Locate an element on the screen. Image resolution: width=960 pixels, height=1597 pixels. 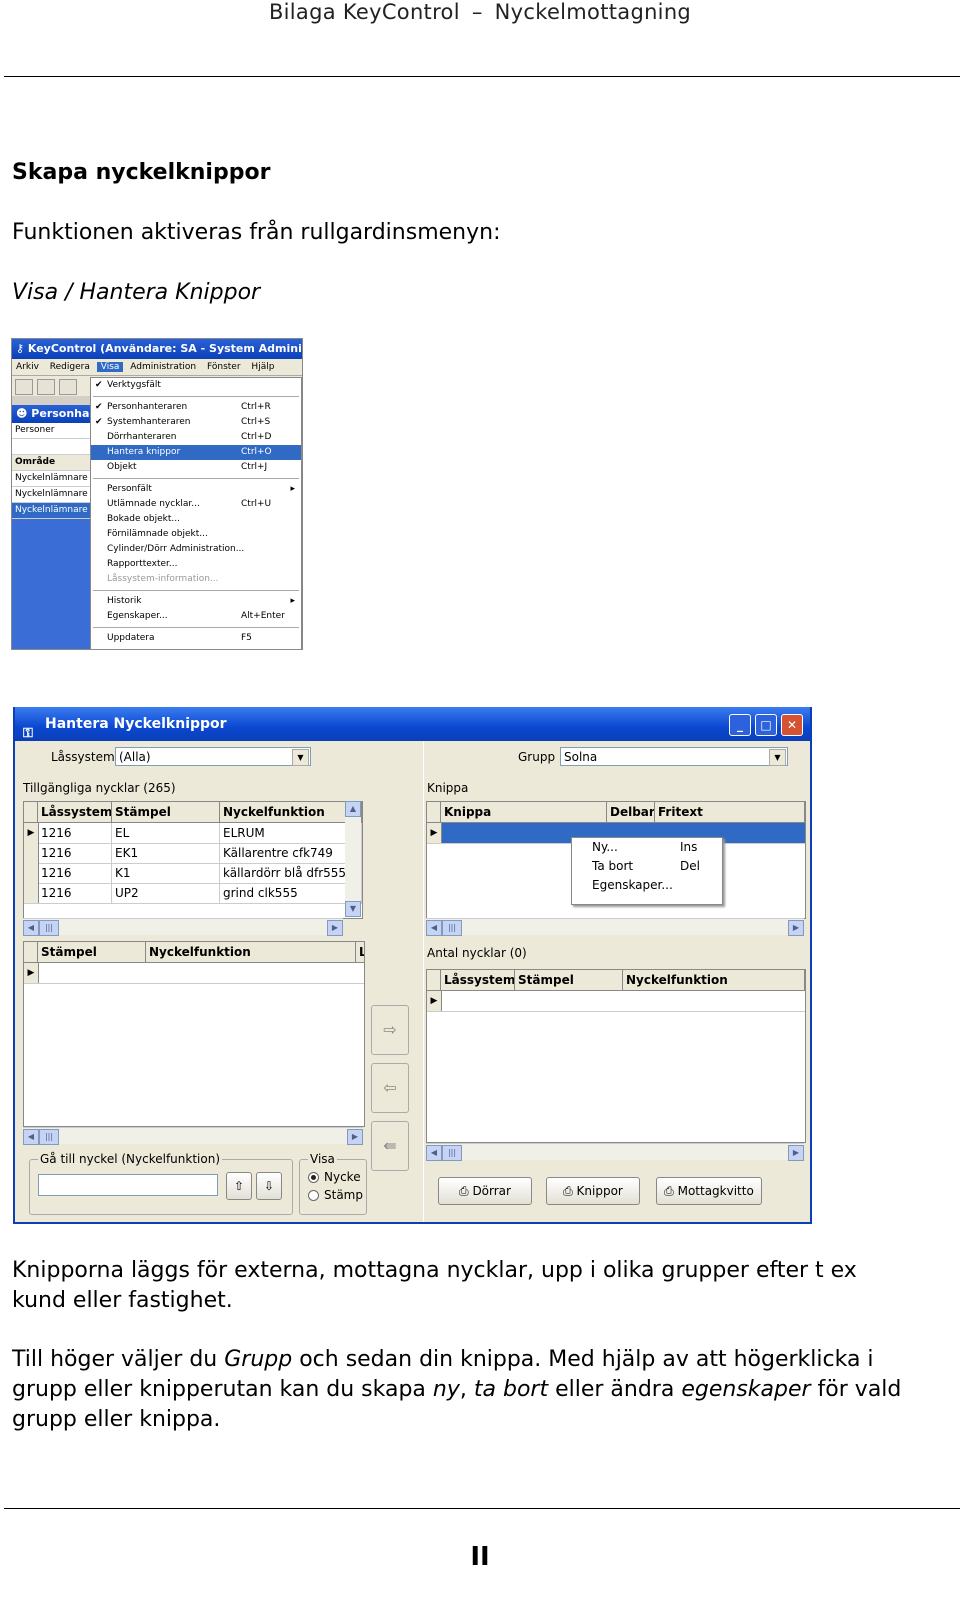
menu-administration: Administration is located at coordinates (163, 367).